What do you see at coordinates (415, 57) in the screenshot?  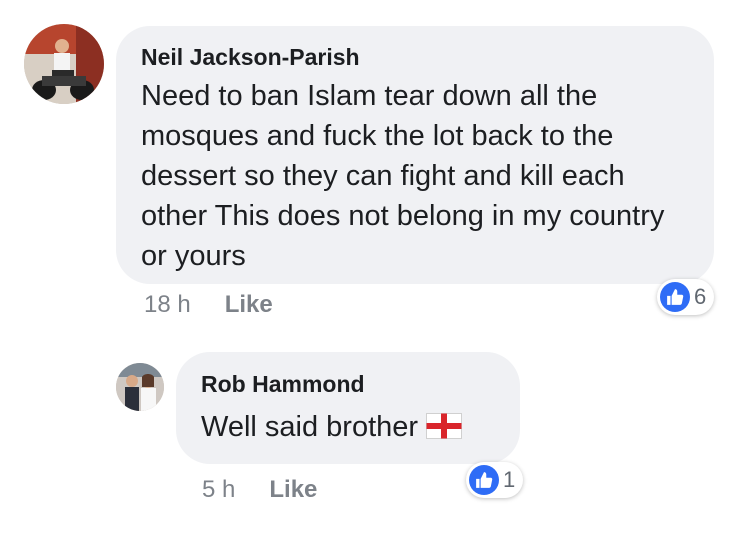 I see `comment-author: Neil Jackson-Parish` at bounding box center [415, 57].